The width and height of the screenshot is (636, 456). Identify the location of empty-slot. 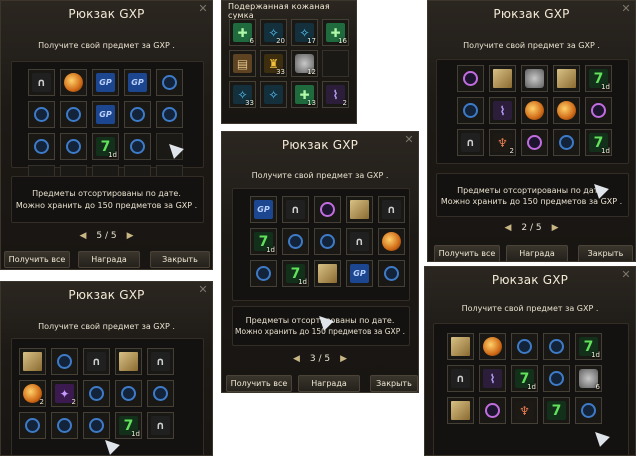
(335, 63).